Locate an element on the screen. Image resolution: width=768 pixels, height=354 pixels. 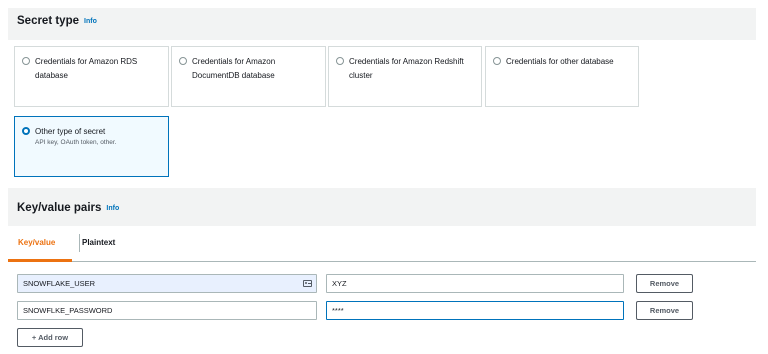
tab-active-indicator is located at coordinates (40, 260).